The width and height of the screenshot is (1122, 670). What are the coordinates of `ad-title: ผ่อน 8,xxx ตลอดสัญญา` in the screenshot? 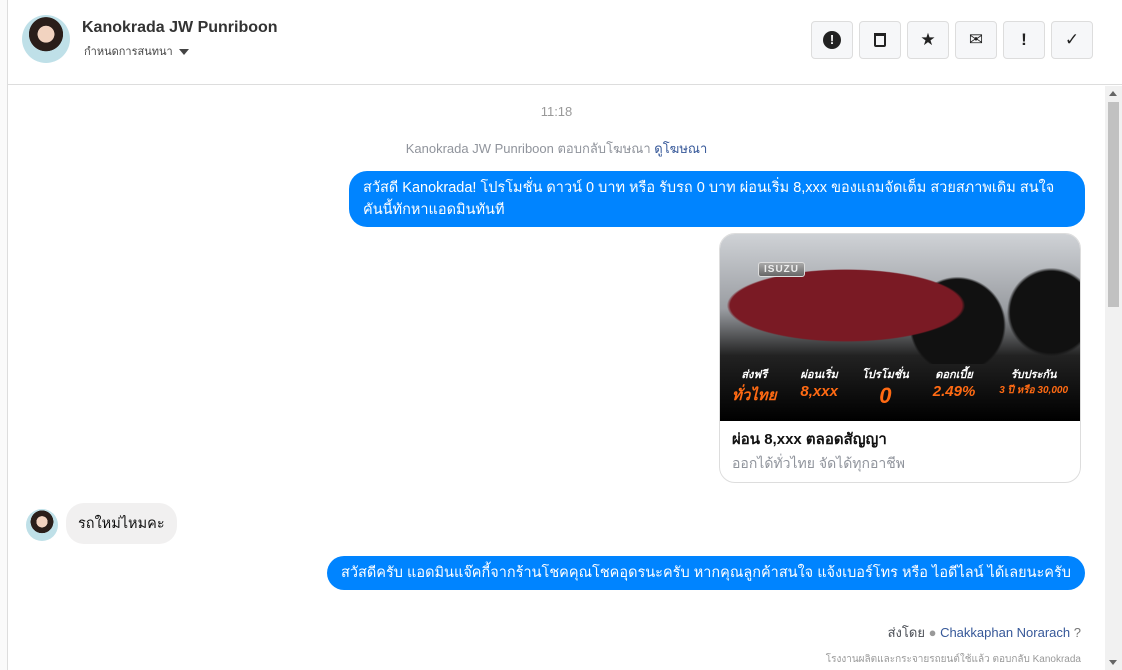 It's located at (809, 439).